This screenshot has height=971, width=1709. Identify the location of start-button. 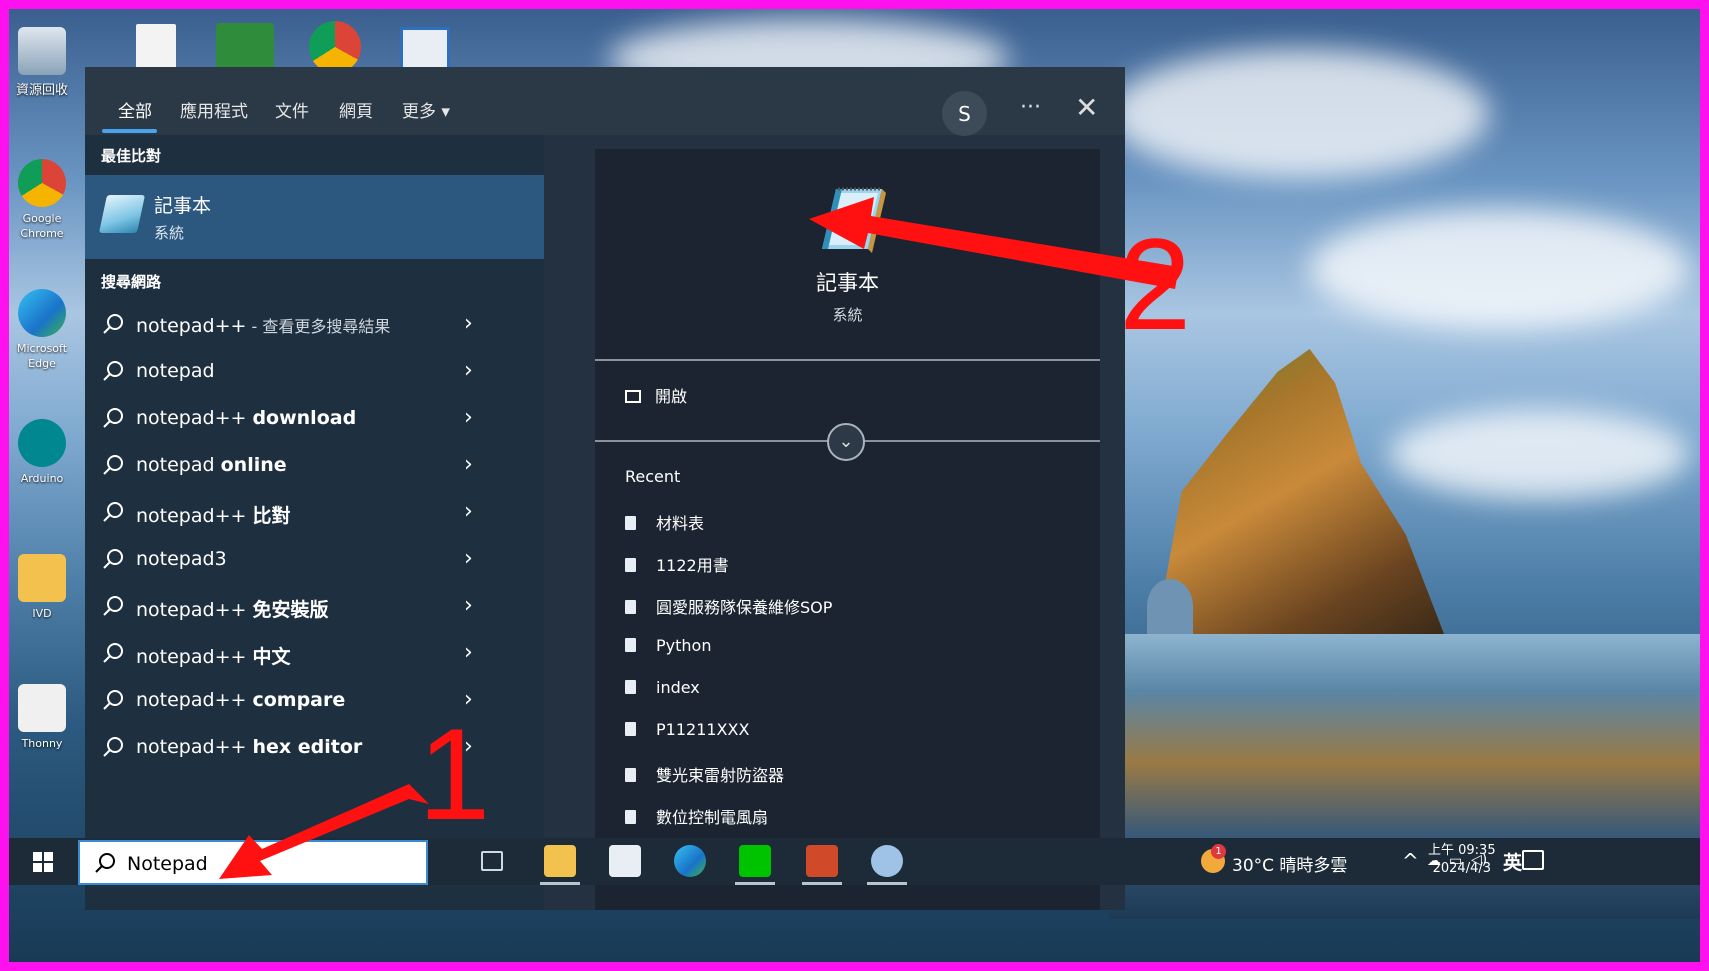
(42, 861).